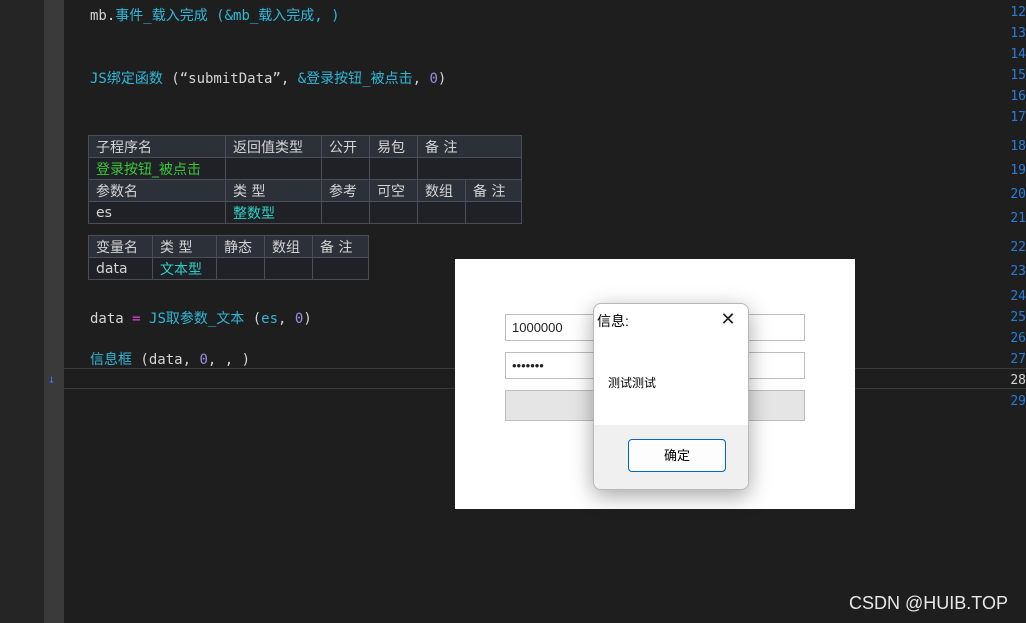 Image resolution: width=1026 pixels, height=623 pixels. I want to click on line-number: 18, so click(1018, 146).